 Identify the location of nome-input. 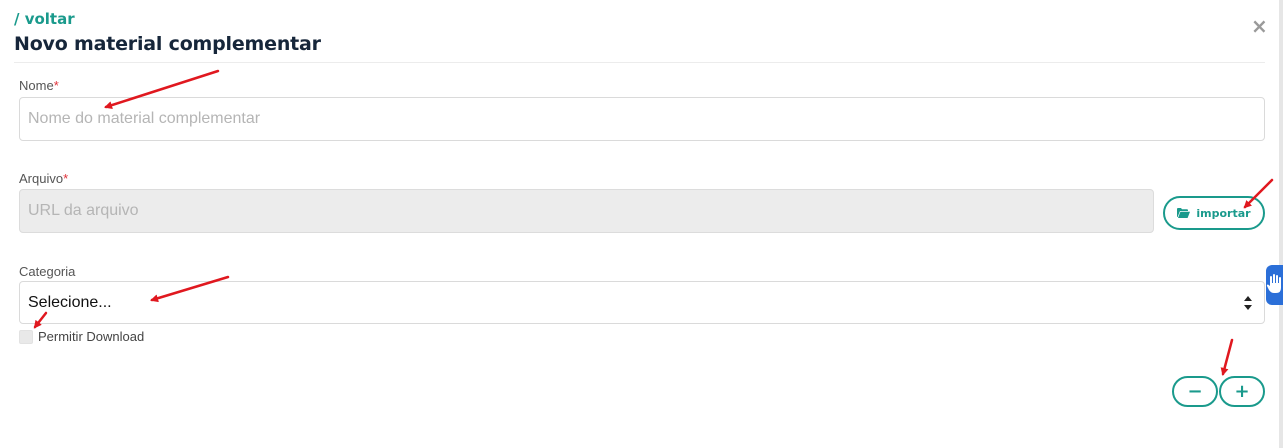
(642, 119).